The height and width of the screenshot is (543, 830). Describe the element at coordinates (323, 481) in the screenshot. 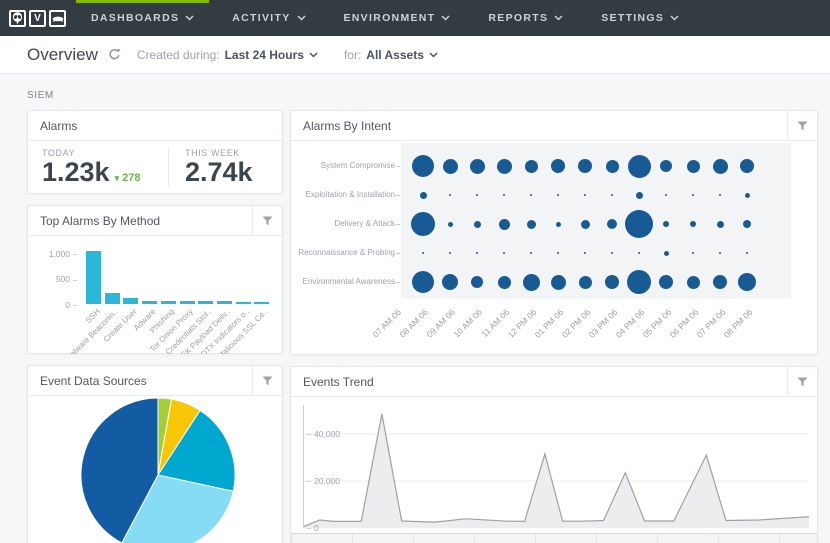

I see `y-tick-label: 20,000` at that location.